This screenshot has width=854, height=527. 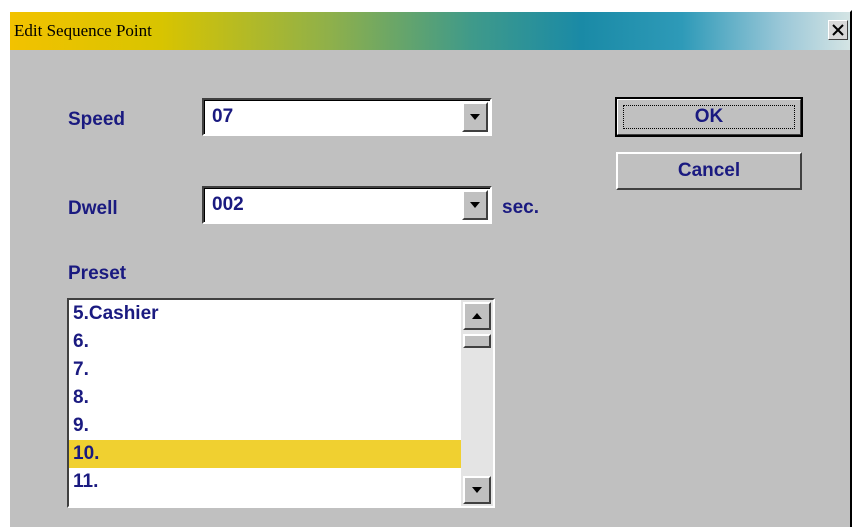 I want to click on close-icon, so click(x=838, y=30).